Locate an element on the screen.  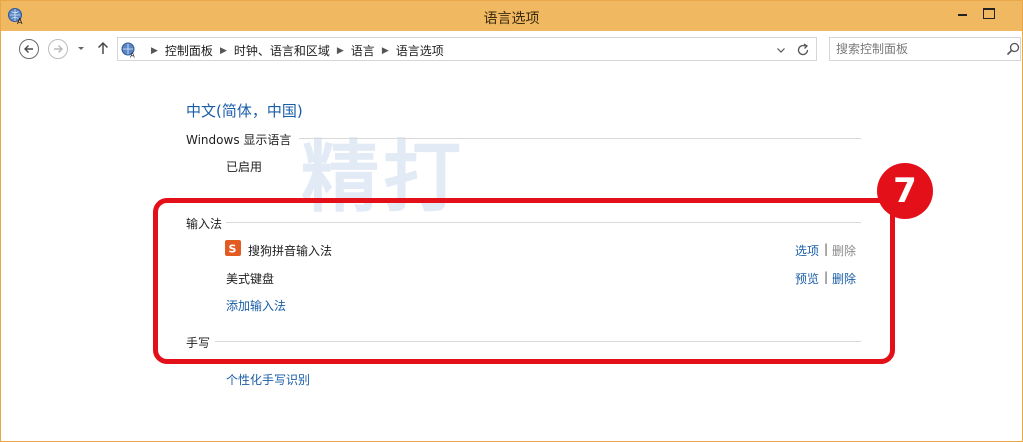
address-dropdown-icon is located at coordinates (781, 50).